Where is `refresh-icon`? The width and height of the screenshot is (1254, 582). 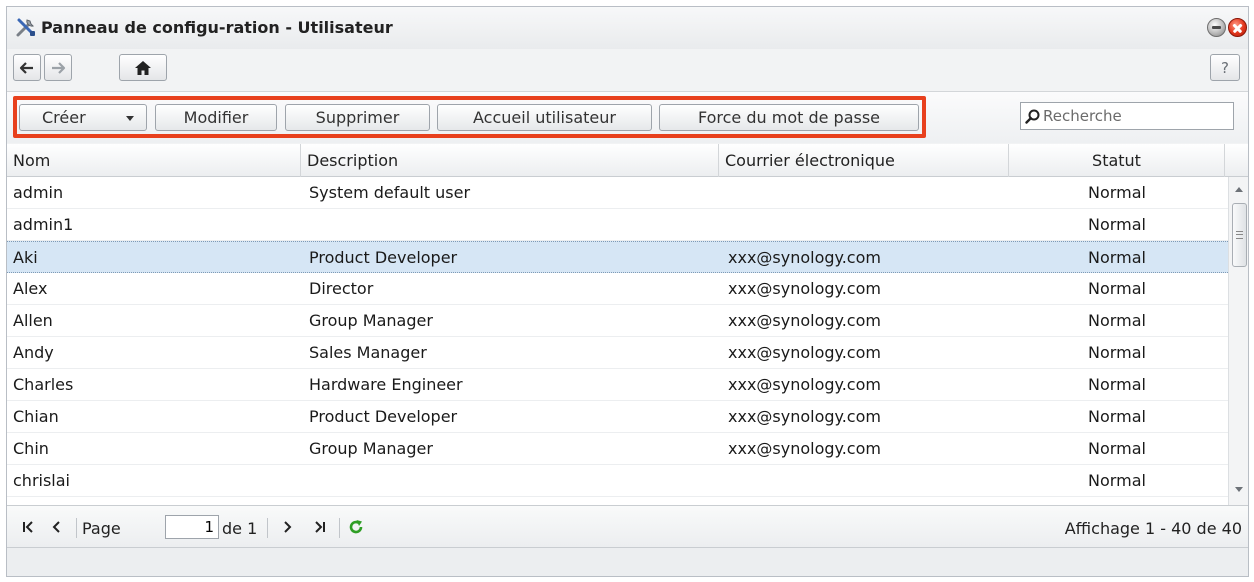
refresh-icon is located at coordinates (356, 527).